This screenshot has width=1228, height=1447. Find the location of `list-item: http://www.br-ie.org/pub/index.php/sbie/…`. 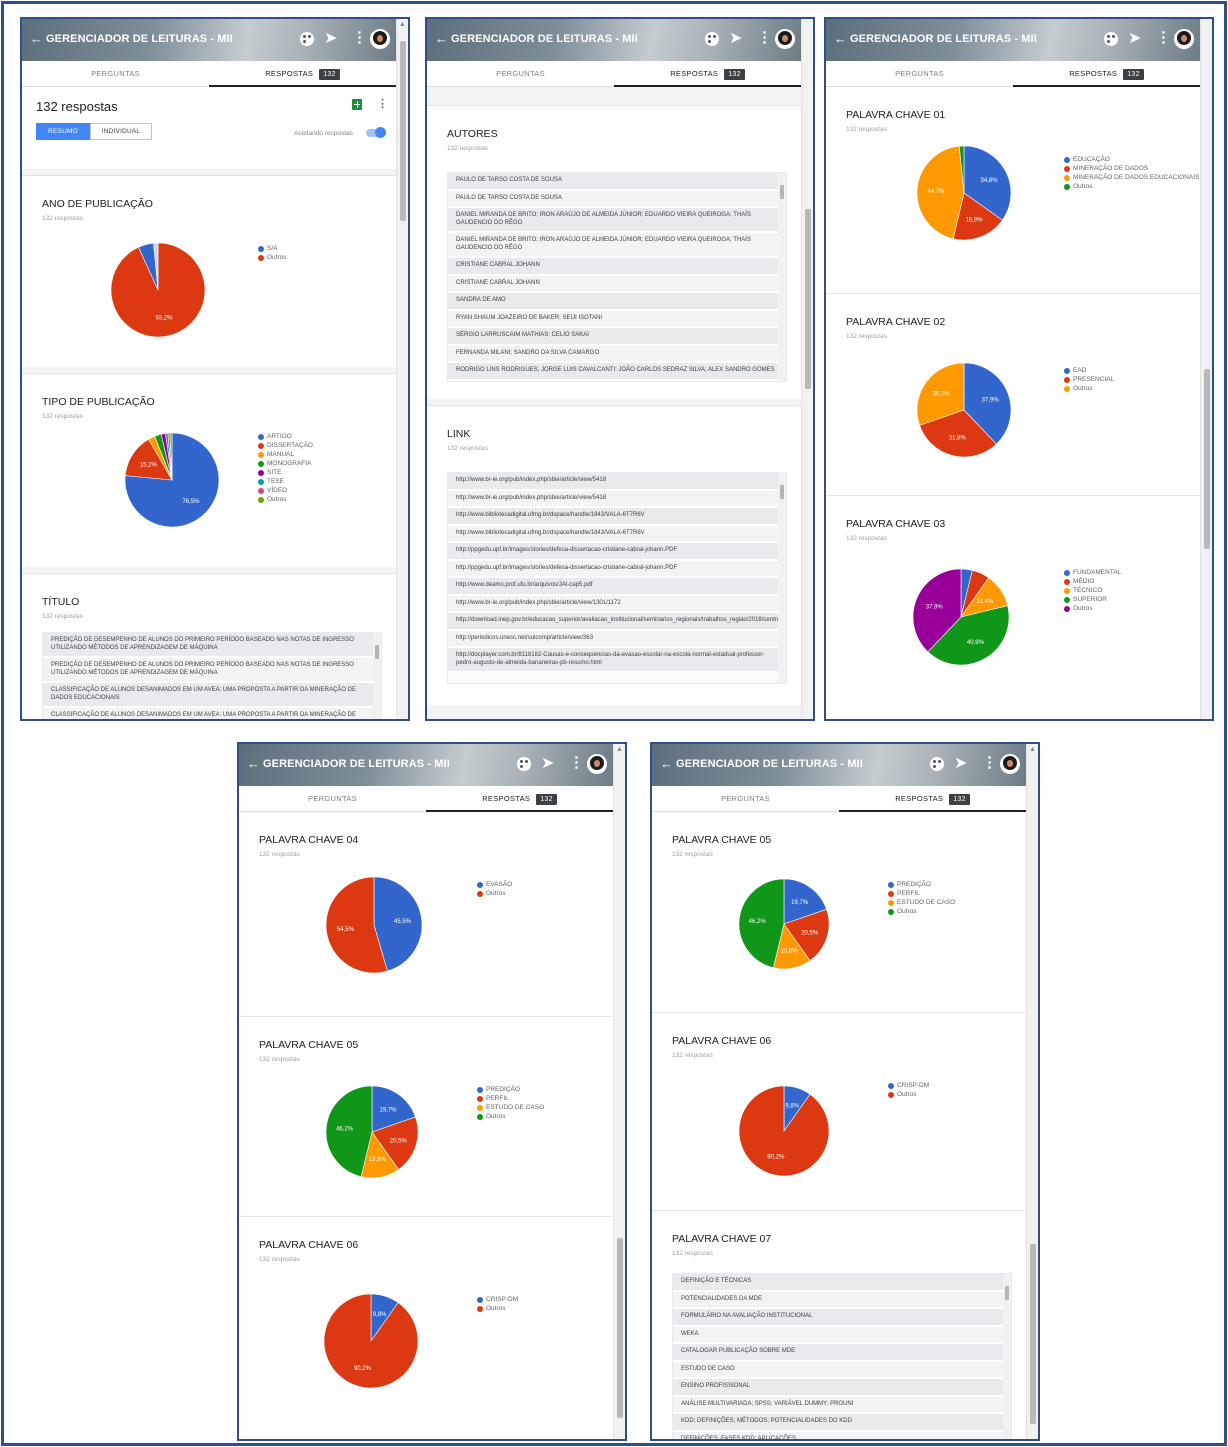

list-item: http://www.br-ie.org/pub/index.php/sbie/… is located at coordinates (617, 482).